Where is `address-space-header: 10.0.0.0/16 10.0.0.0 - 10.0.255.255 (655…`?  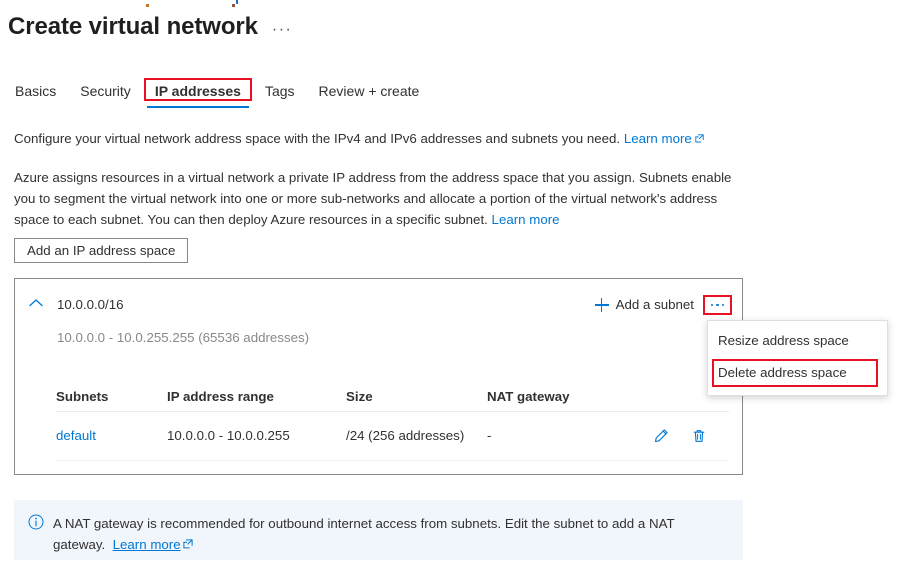 address-space-header: 10.0.0.0/16 10.0.0.0 - 10.0.255.255 (655… is located at coordinates (378, 312).